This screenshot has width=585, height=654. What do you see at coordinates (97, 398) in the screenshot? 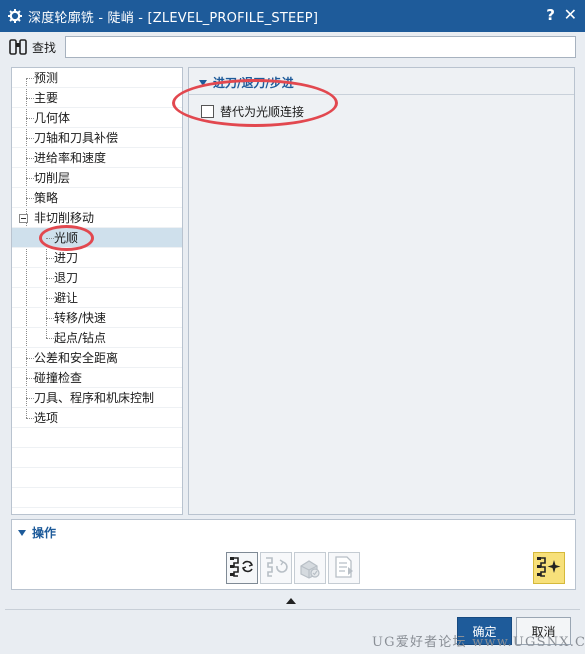
I see `tree-item-刀具程序和机床控制: 刀具、程序和机床控制` at bounding box center [97, 398].